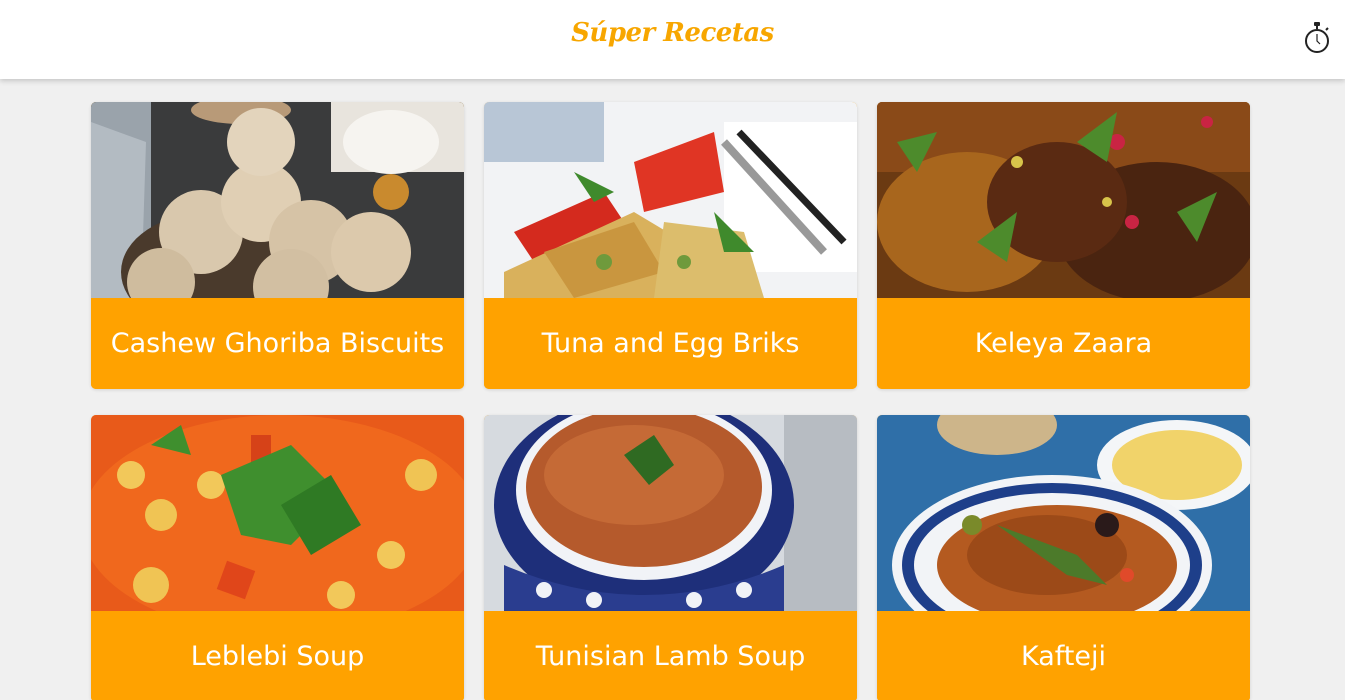 This screenshot has width=1345, height=700. What do you see at coordinates (1063, 655) in the screenshot?
I see `recipe-title: Kafteji` at bounding box center [1063, 655].